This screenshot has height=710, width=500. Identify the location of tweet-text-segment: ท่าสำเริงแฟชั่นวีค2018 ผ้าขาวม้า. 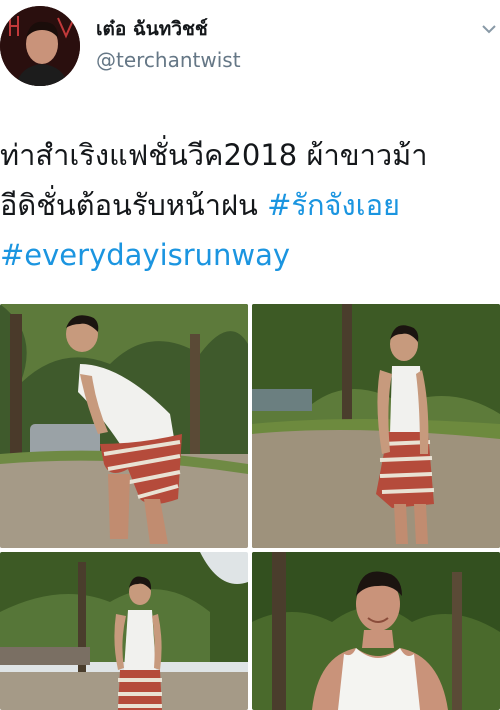
(214, 155).